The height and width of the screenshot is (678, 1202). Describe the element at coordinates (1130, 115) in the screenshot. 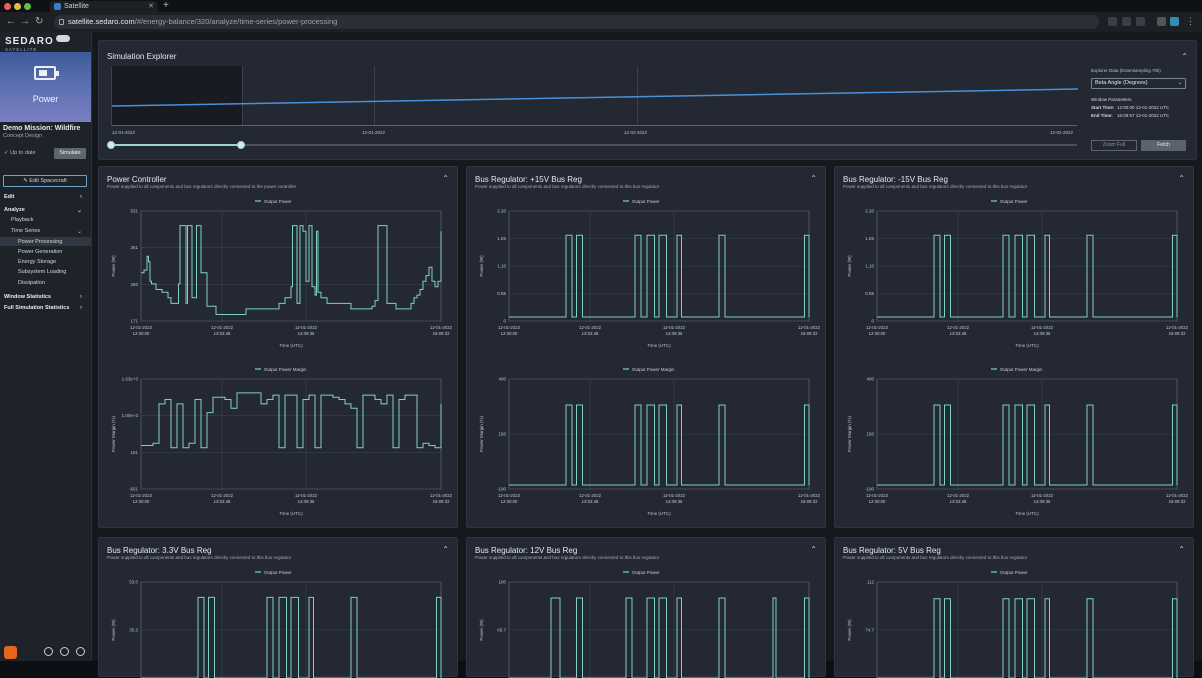

I see `end-time-row: End Time: 16:09:57 12-01-2022 UTC` at that location.